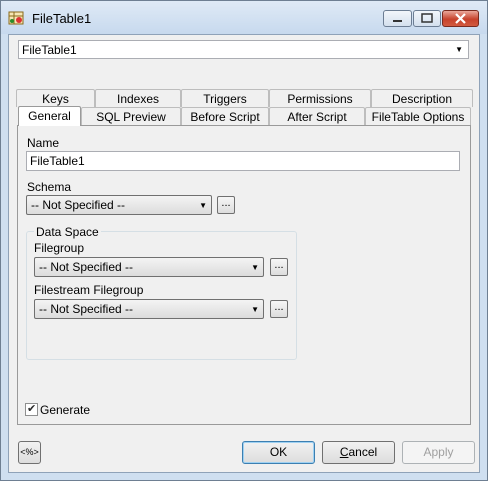 The image size is (488, 481). I want to click on maximize-icon, so click(427, 18).